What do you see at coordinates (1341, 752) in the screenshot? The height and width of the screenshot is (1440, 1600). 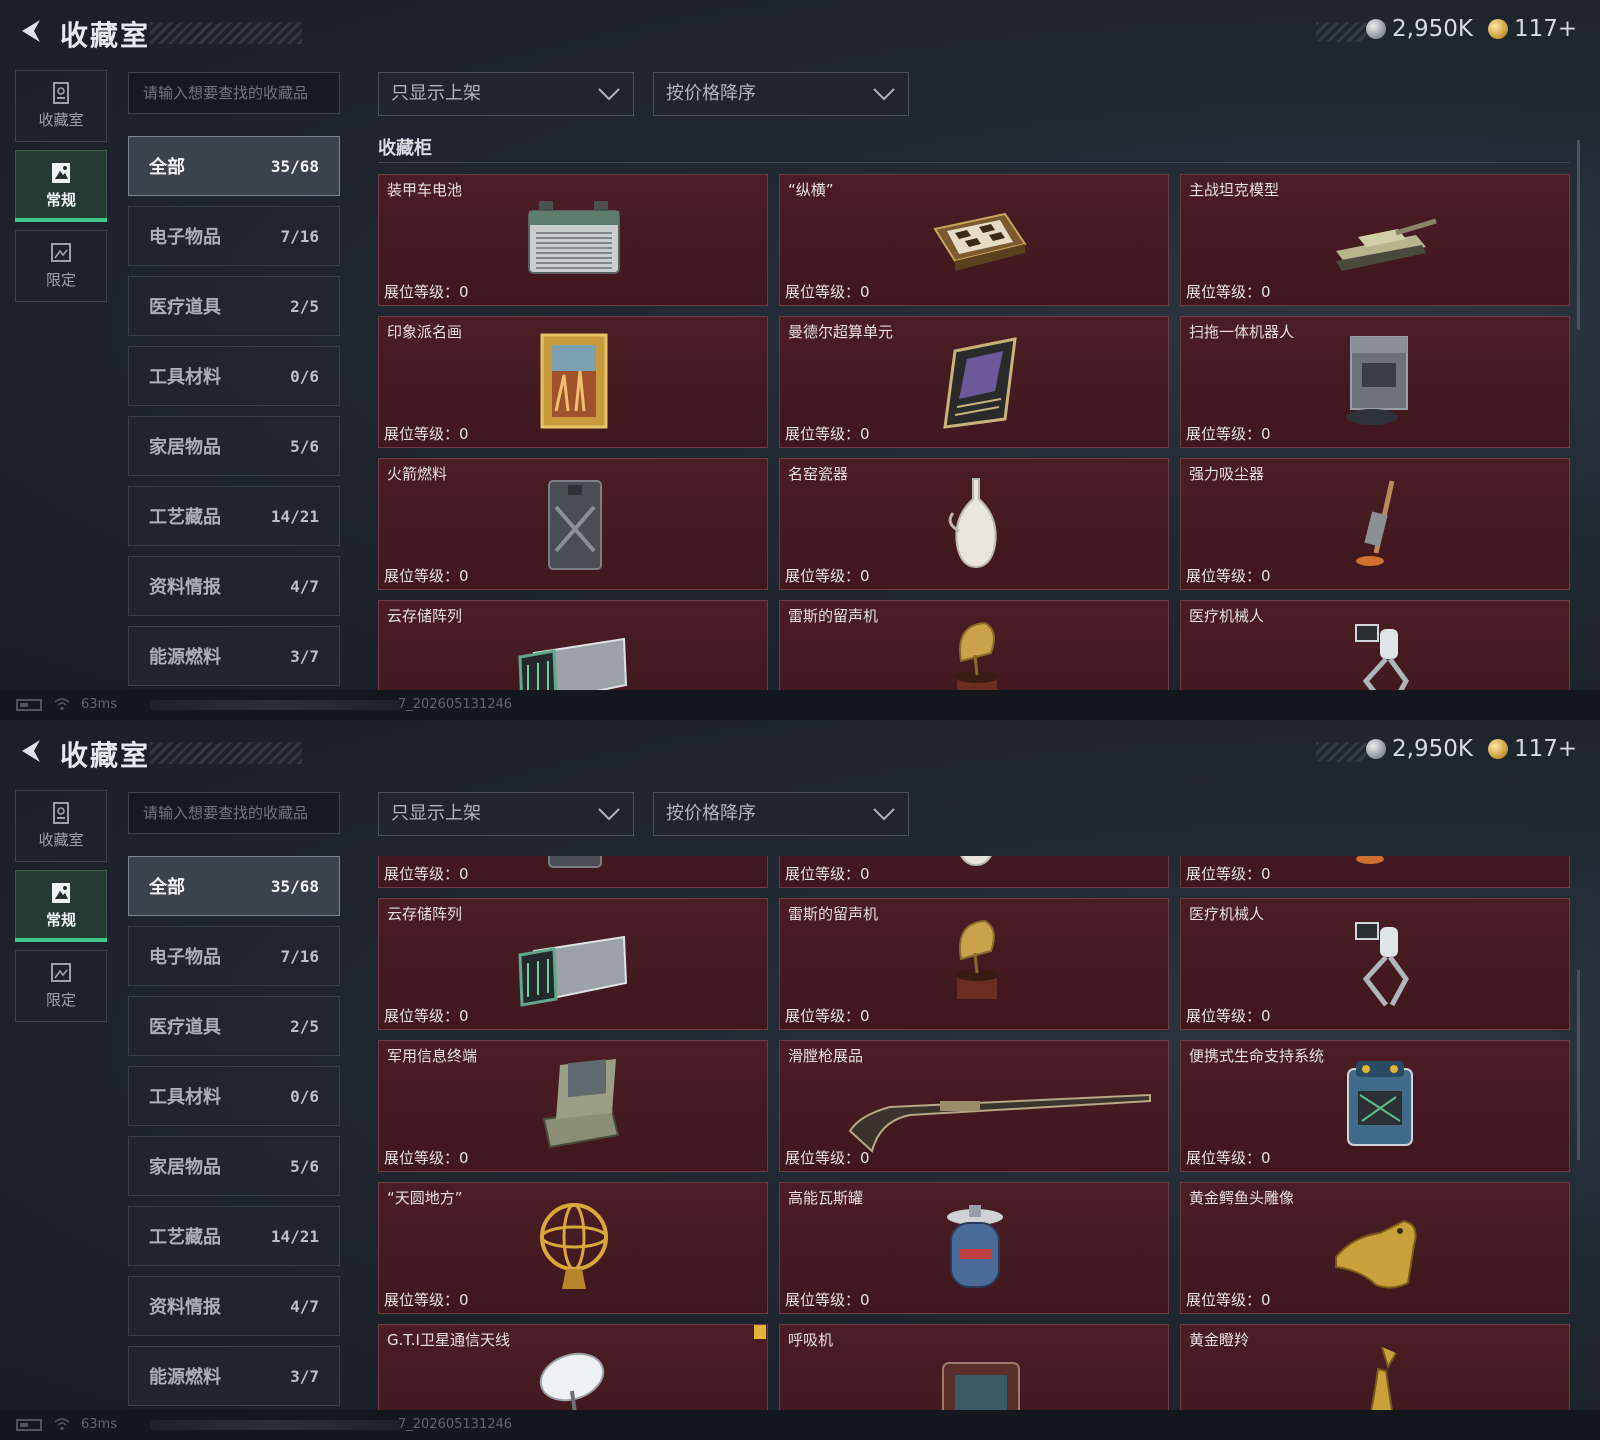 I see `currency-decoration` at bounding box center [1341, 752].